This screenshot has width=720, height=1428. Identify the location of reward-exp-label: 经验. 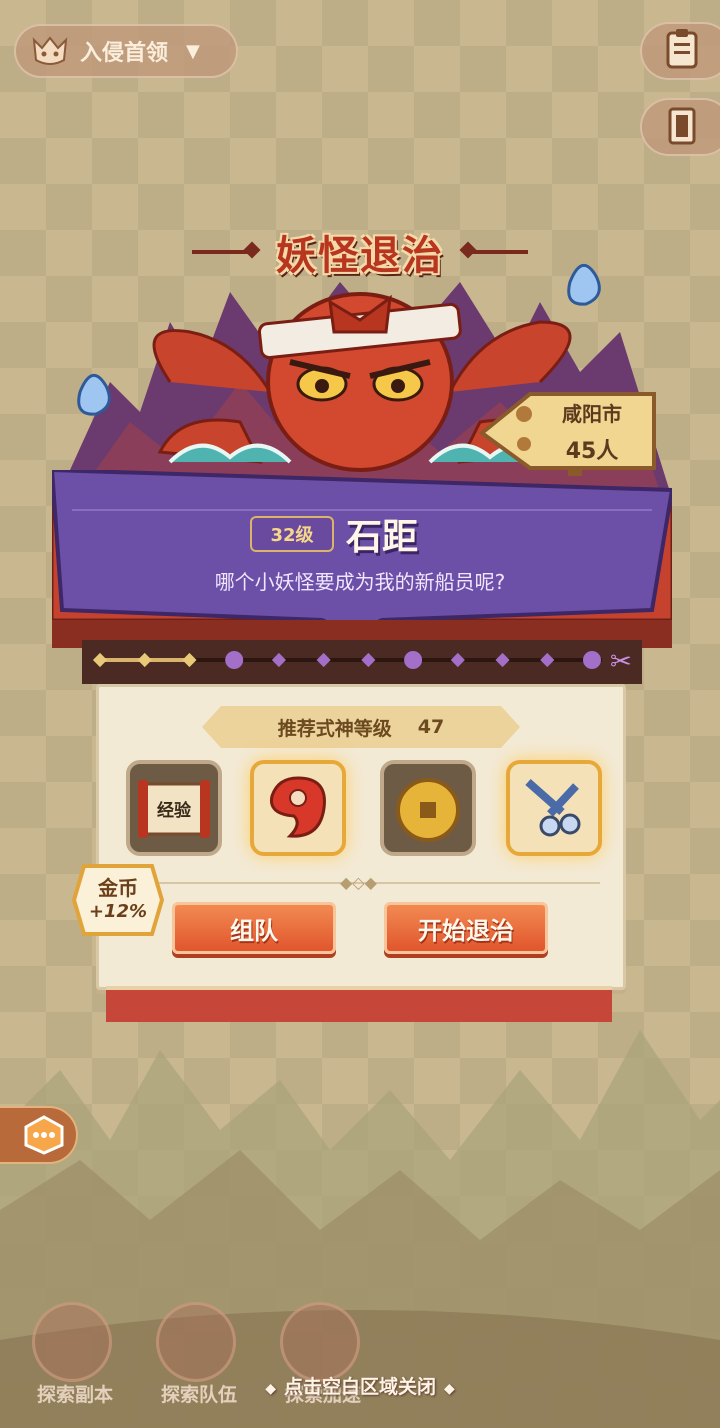
(174, 810).